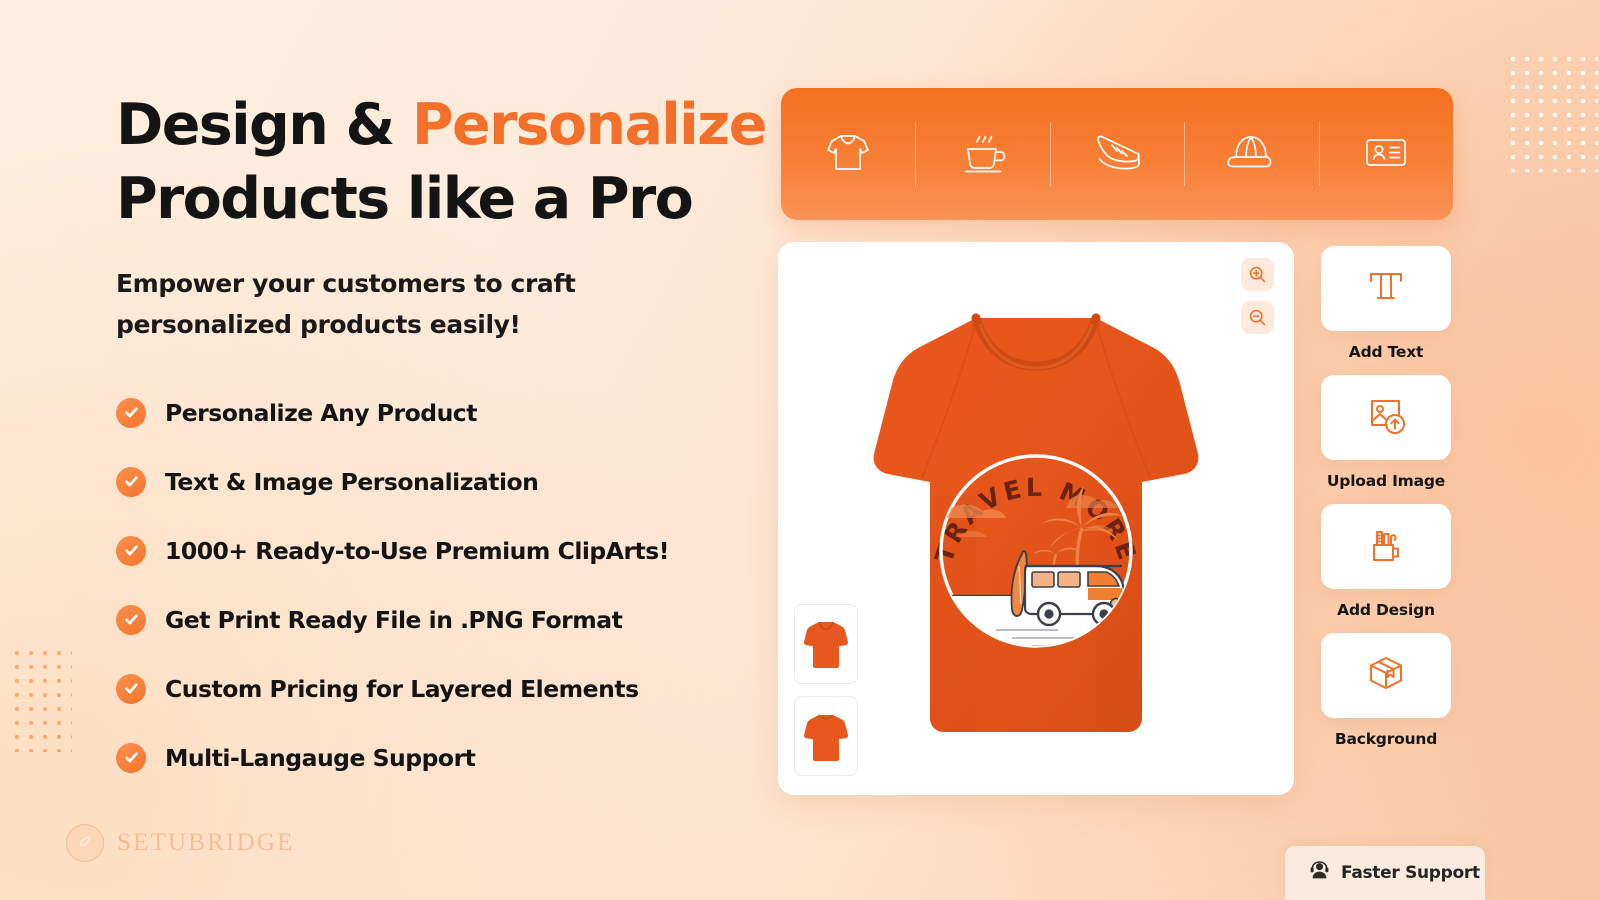 The image size is (1600, 900). I want to click on product-tab-shoe, so click(1116, 154).